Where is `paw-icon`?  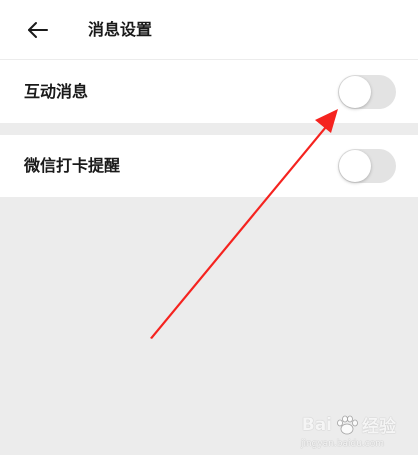
paw-icon is located at coordinates (347, 424).